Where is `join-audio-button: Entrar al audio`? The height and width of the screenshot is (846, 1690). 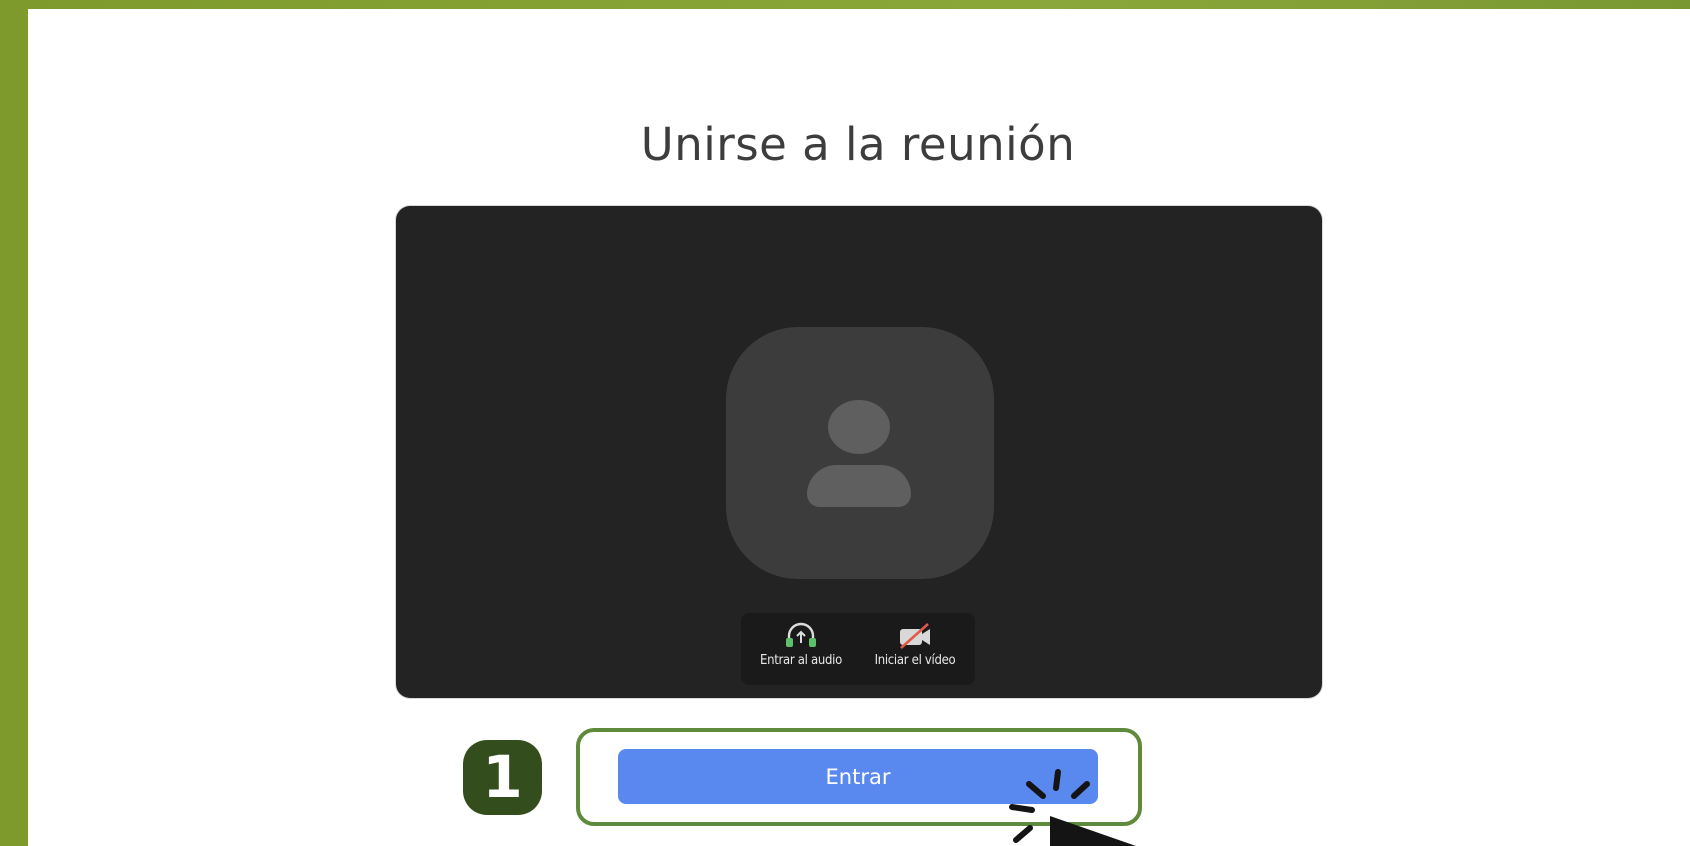 join-audio-button: Entrar al audio is located at coordinates (801, 649).